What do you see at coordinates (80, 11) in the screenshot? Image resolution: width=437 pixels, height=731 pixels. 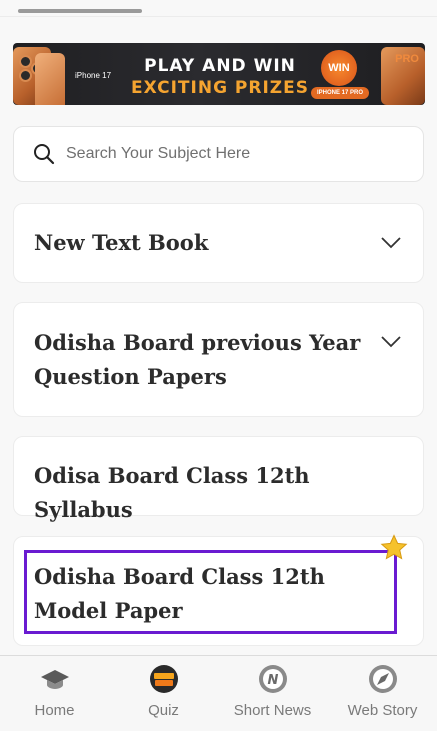 I see `top-handle` at bounding box center [80, 11].